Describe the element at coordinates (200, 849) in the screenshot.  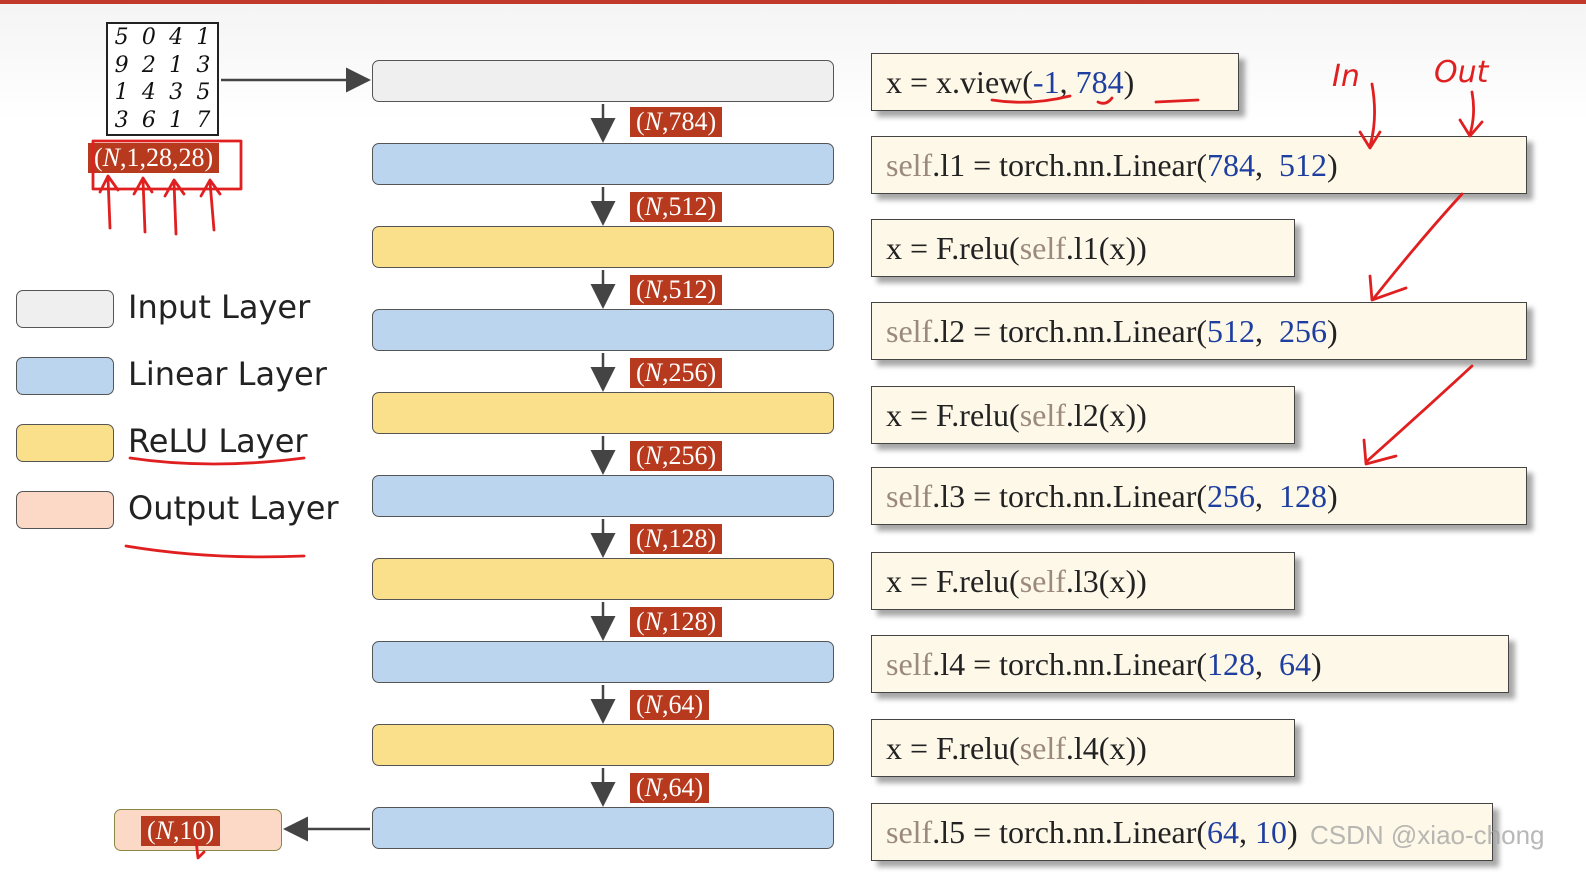
I see `pointer-cursor-mark` at that location.